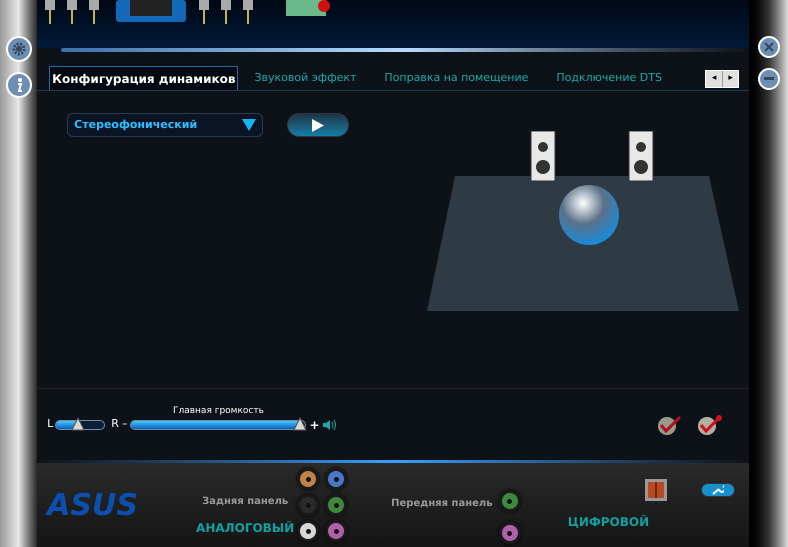  I want to click on info-icon, so click(19, 85).